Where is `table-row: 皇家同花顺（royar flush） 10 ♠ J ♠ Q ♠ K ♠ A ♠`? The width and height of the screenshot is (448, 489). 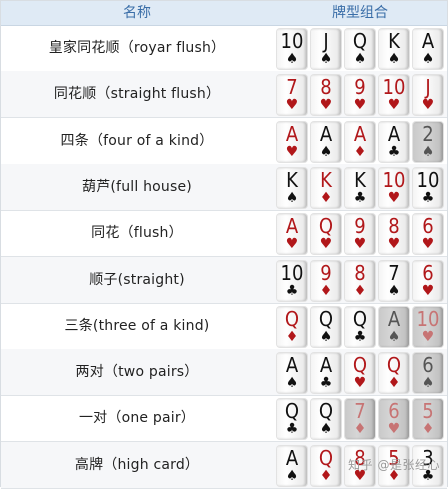
table-row: 皇家同花顺（royar flush） 10 ♠ J ♠ Q ♠ K ♠ A ♠ is located at coordinates (224, 48).